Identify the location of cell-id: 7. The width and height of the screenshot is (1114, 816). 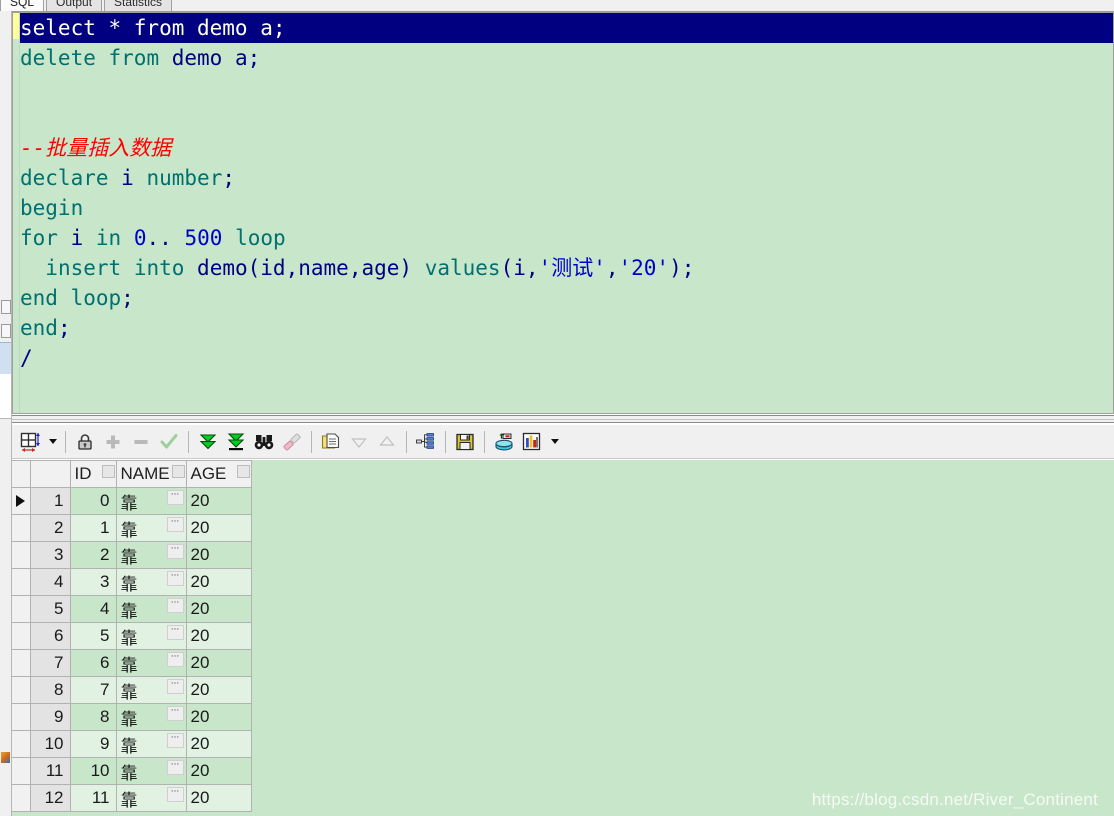
(93, 690).